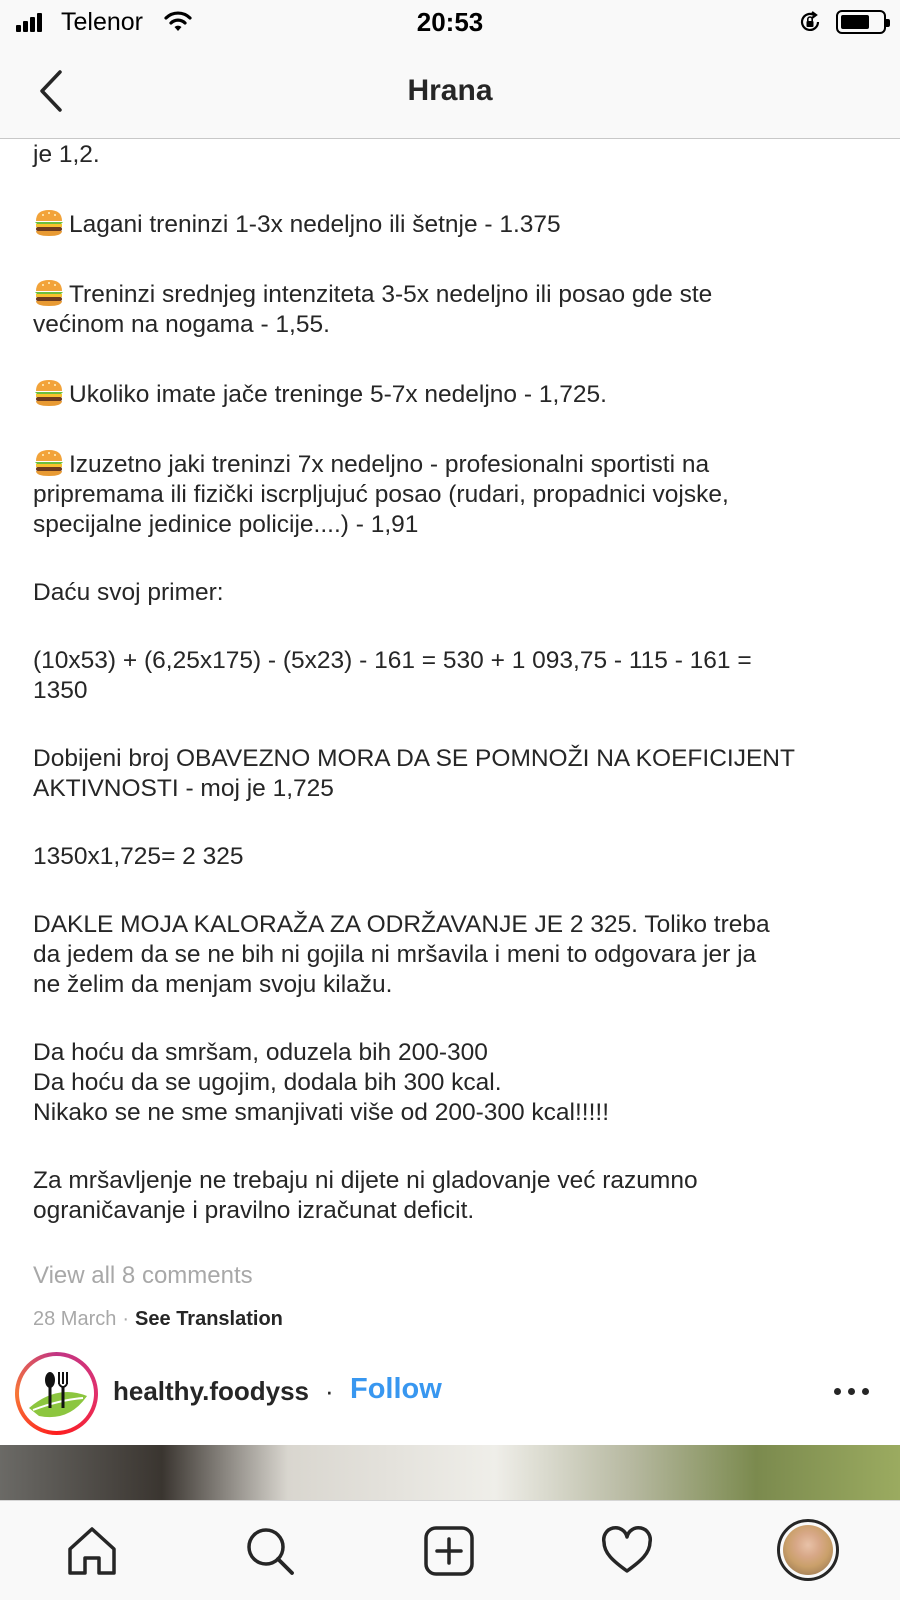 The height and width of the screenshot is (1600, 900). Describe the element at coordinates (450, 1472) in the screenshot. I see `post-image` at that location.